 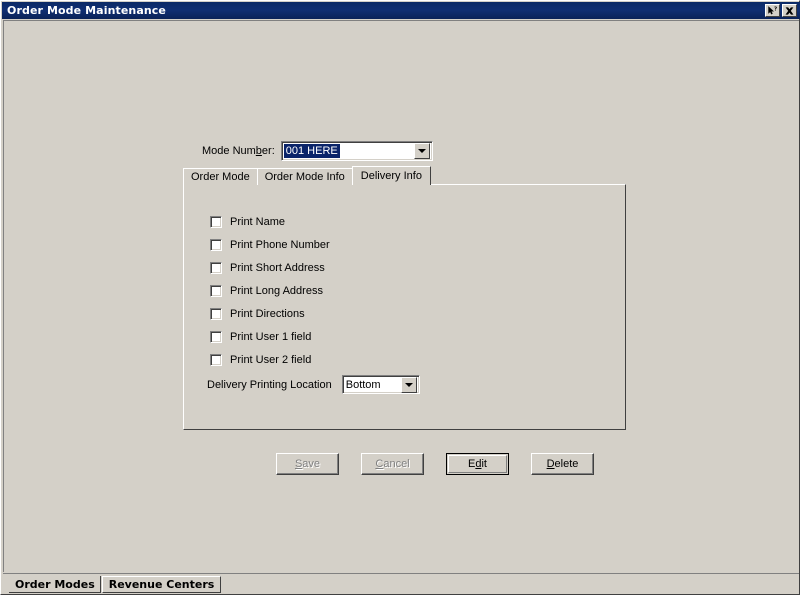 What do you see at coordinates (229, 151) in the screenshot?
I see `mode-number-label-part1: Mode Num` at bounding box center [229, 151].